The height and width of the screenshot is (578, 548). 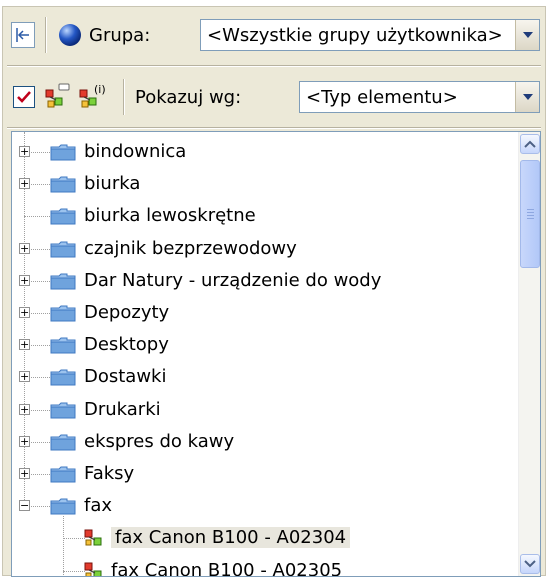 I want to click on tree-child-item: fax Canon B100 - A02305, so click(x=262, y=566).